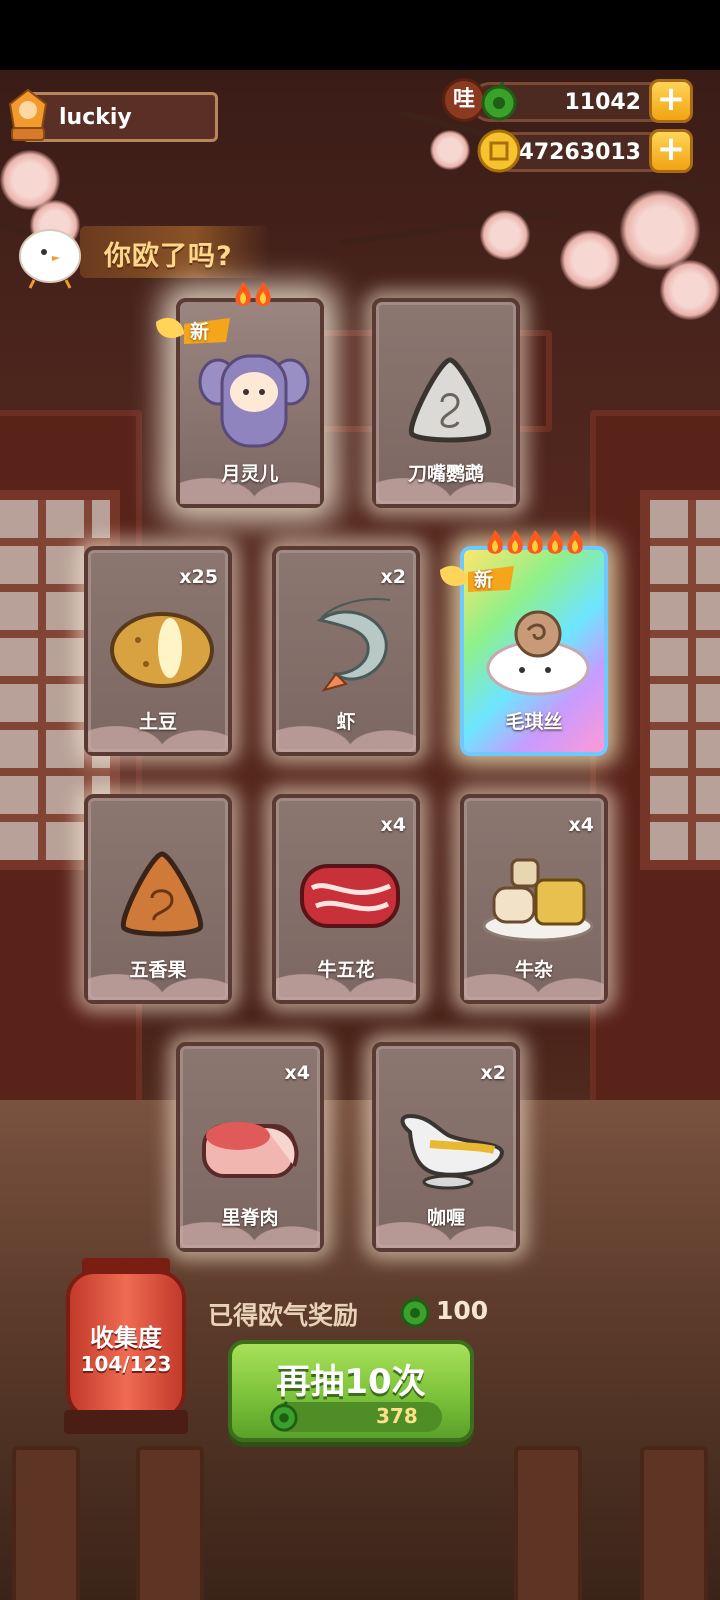 The image size is (720, 1600). I want to click on card-name: 牛杂, so click(533, 970).